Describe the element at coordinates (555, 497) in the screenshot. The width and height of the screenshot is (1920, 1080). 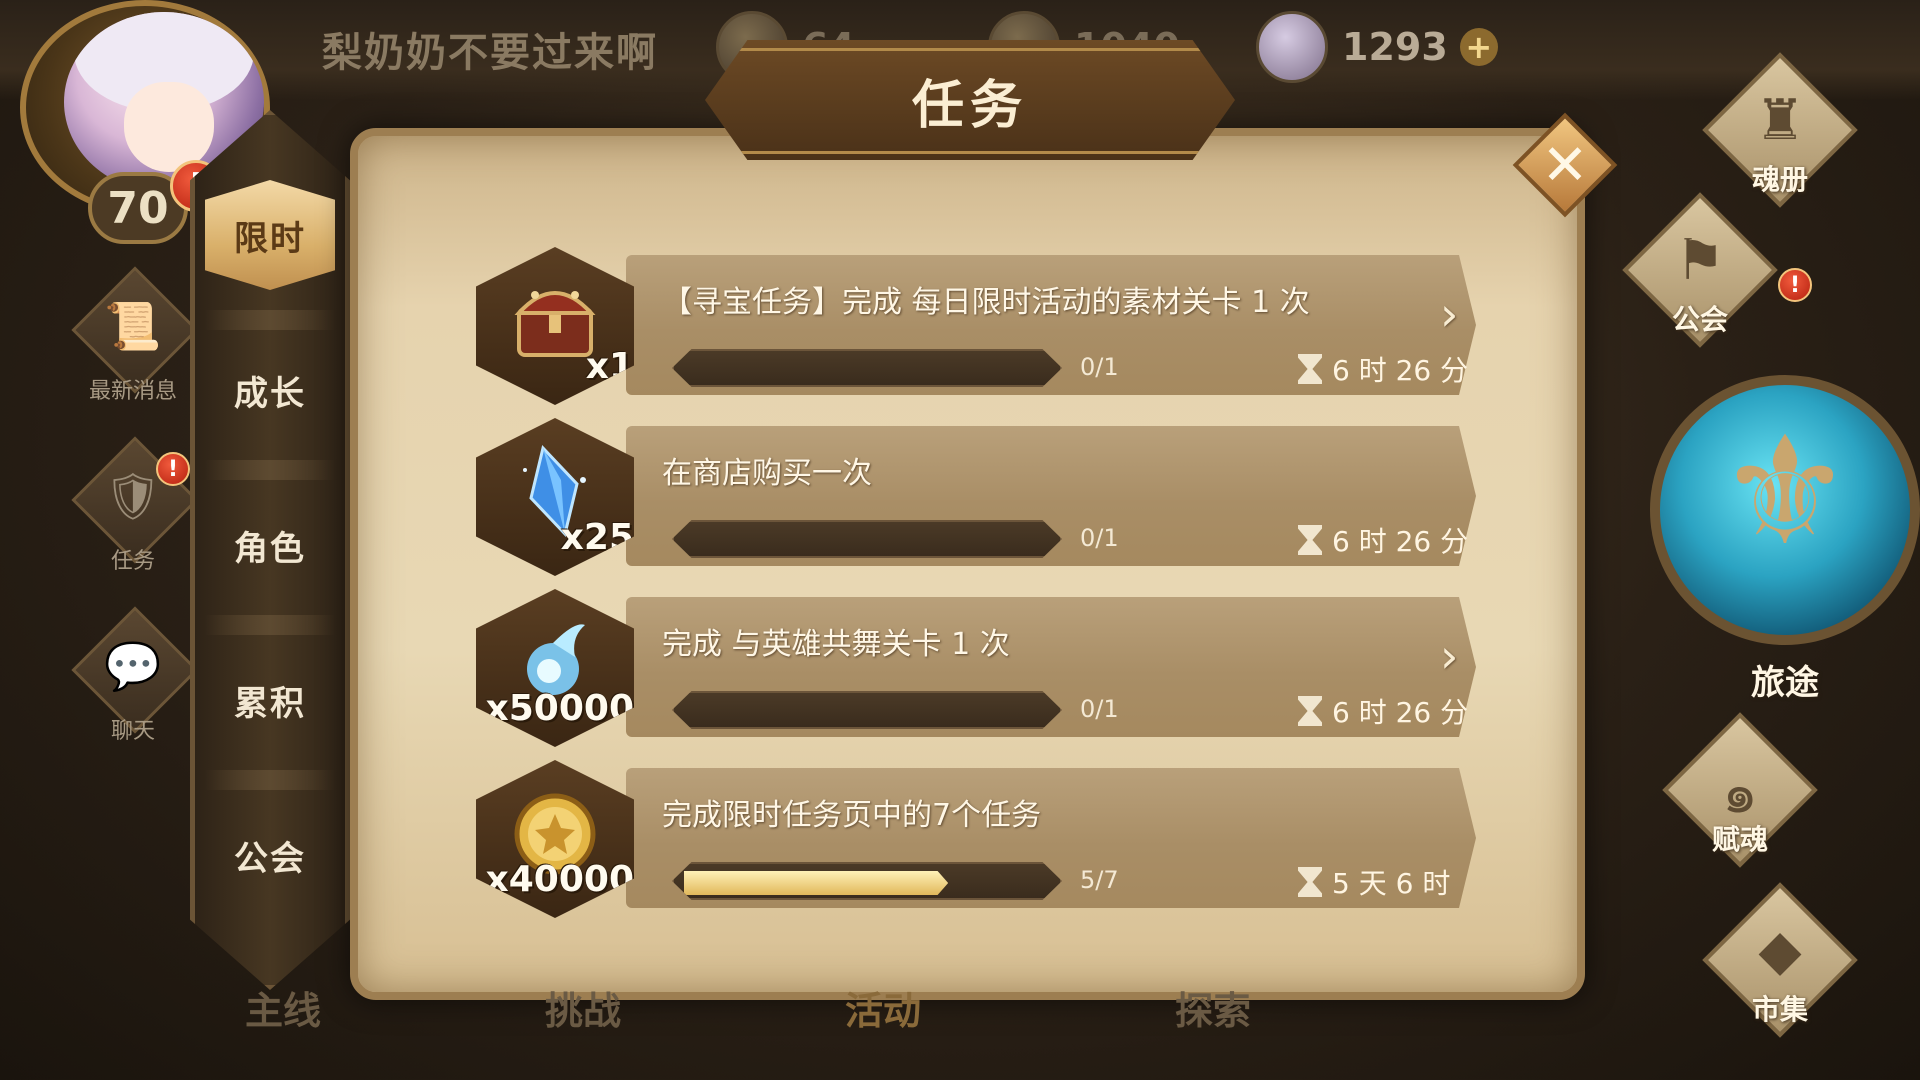
I see `reward-frame: x25` at that location.